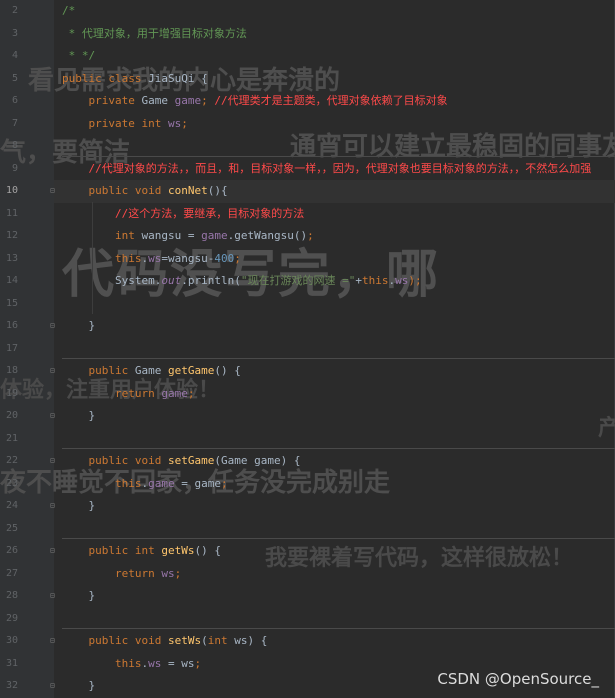  I want to click on code-line: 29, so click(307, 619).